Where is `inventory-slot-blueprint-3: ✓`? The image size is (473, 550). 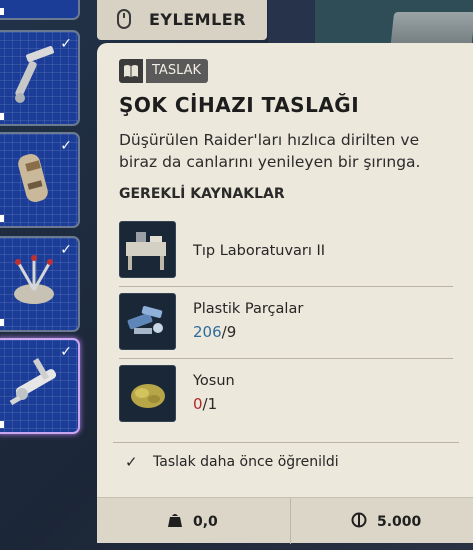 inventory-slot-blueprint-3: ✓ is located at coordinates (40, 284).